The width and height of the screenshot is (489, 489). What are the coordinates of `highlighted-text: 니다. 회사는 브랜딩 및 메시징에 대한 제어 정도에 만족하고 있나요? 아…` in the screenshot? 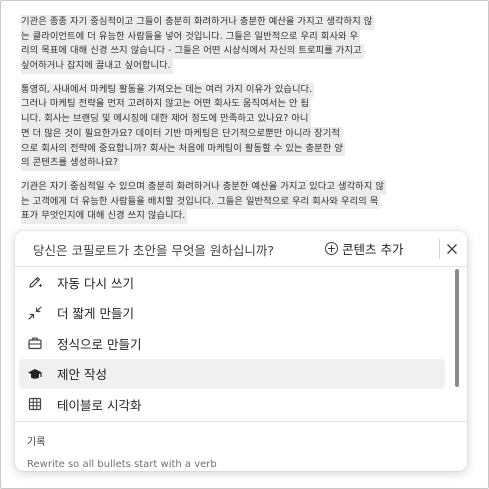 It's located at (166, 119).